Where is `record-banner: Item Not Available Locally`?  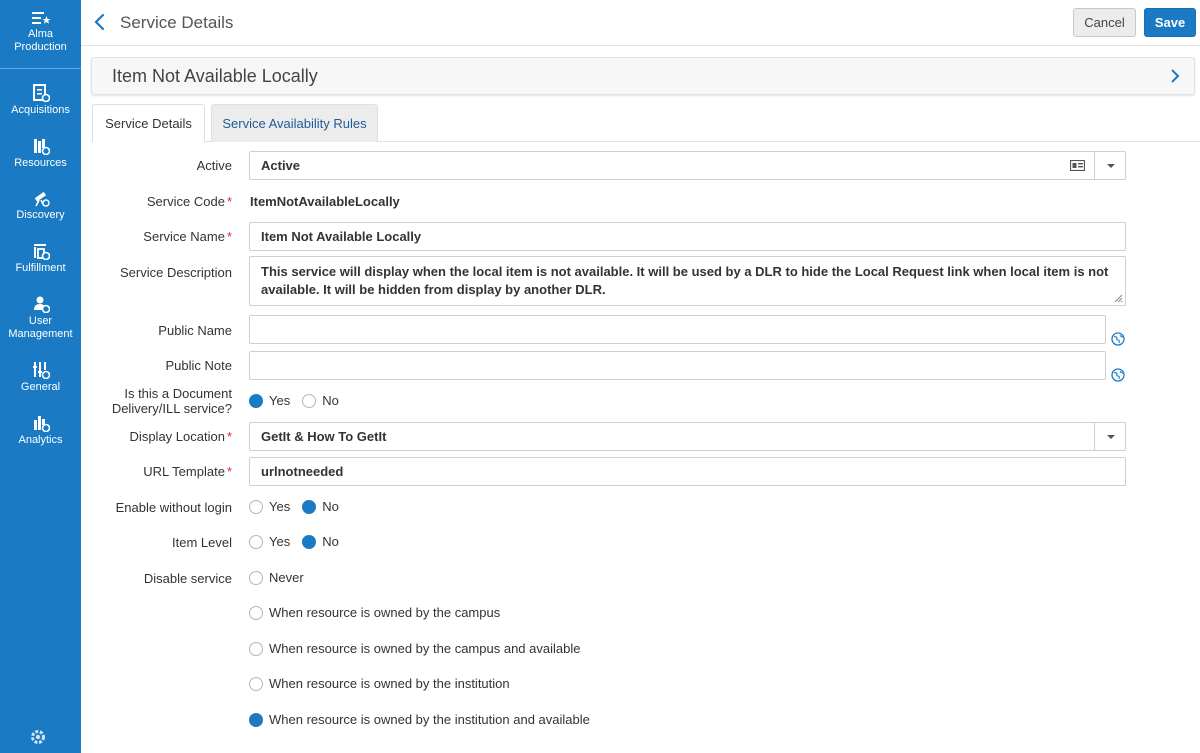
record-banner: Item Not Available Locally is located at coordinates (643, 76).